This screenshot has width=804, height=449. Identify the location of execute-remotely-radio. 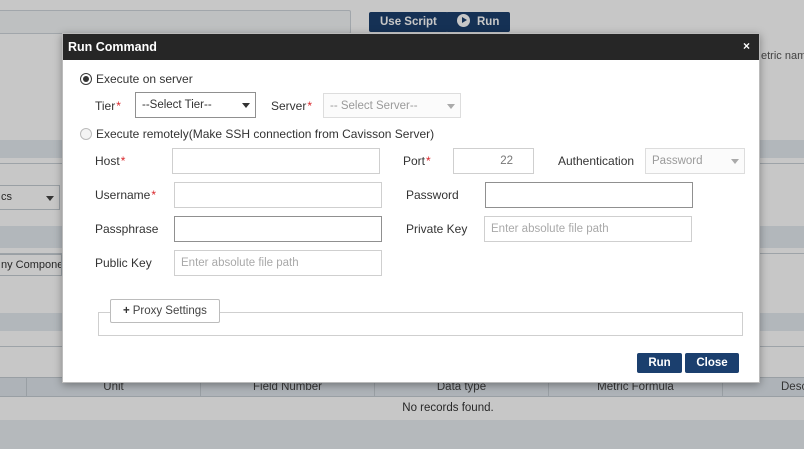
(86, 134).